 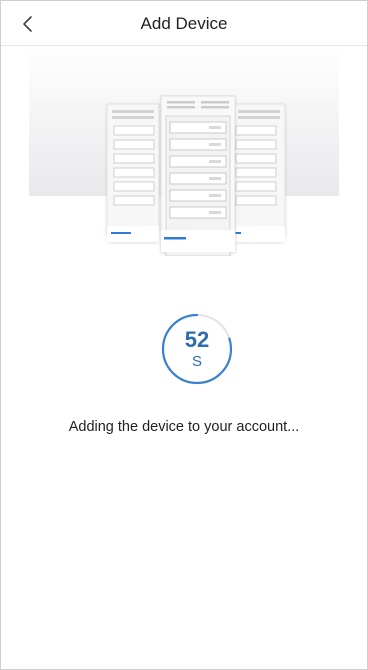 I want to click on countdown-value: 52, so click(x=197, y=339).